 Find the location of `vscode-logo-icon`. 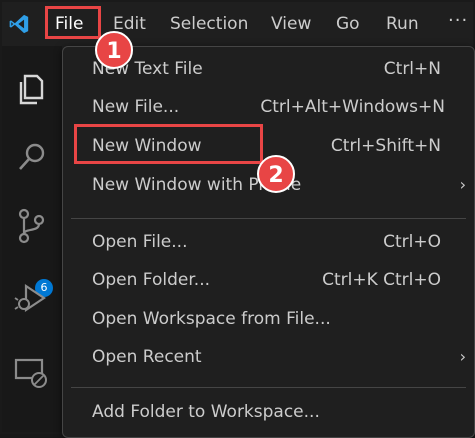

vscode-logo-icon is located at coordinates (19, 24).